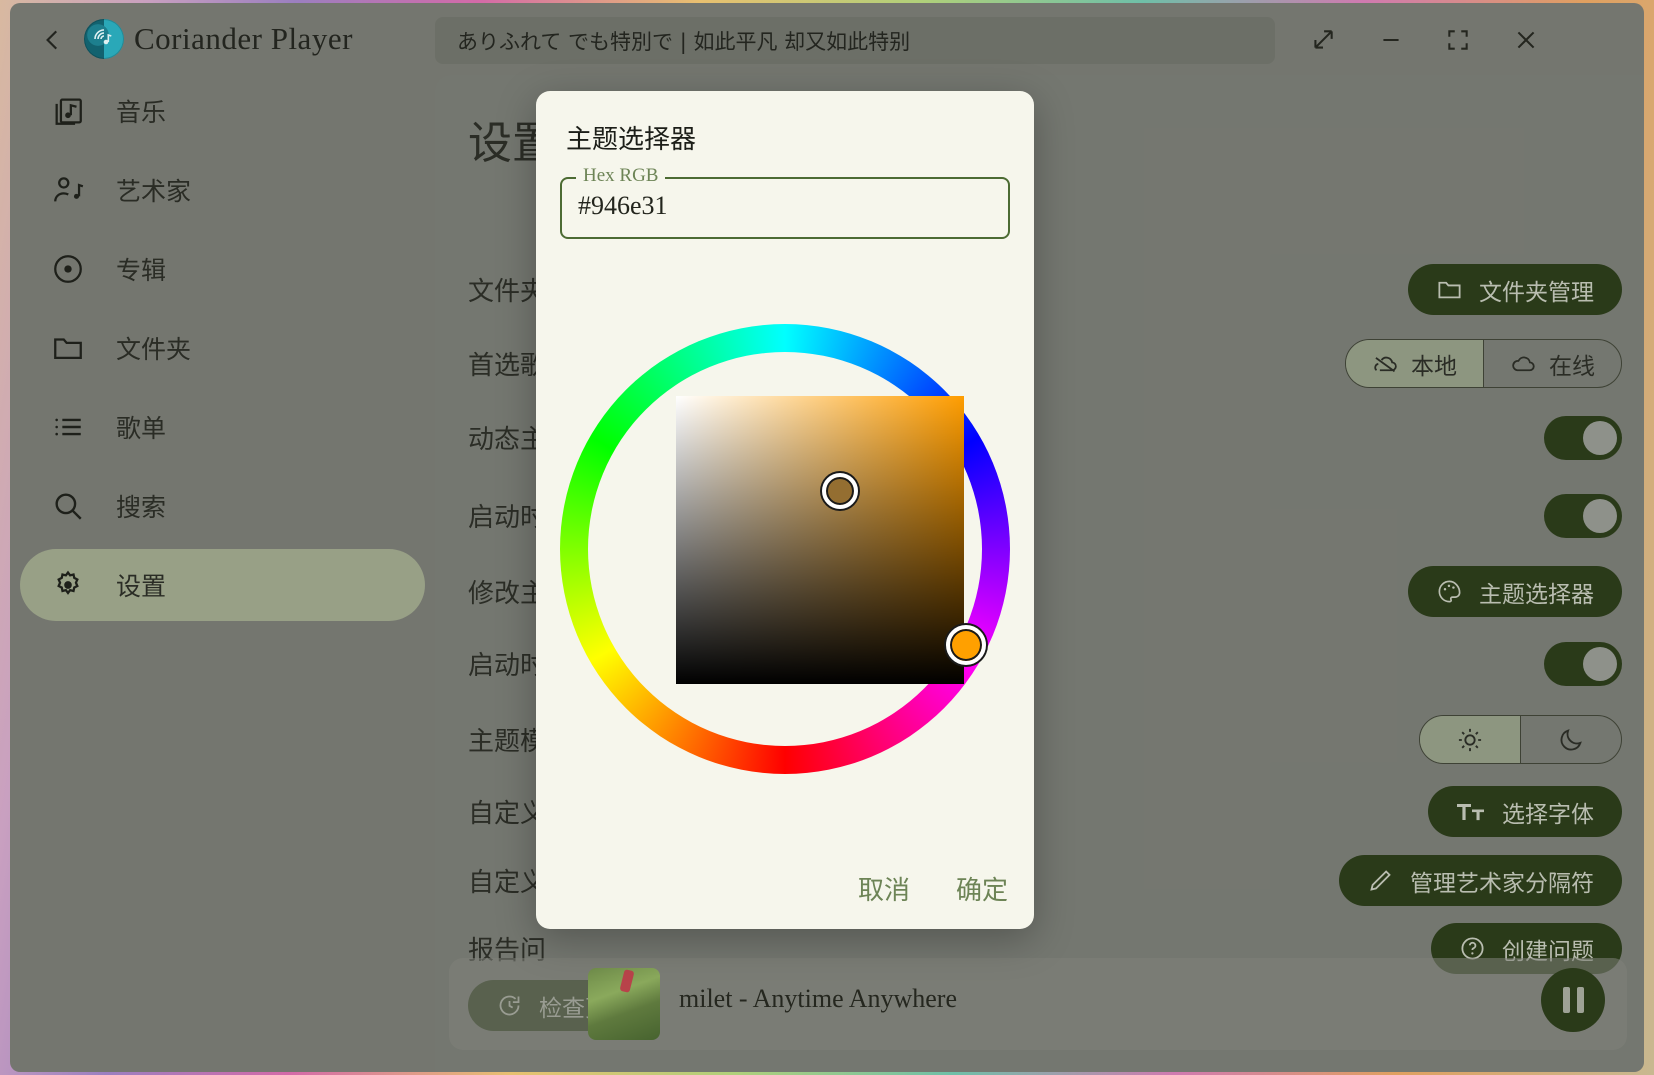 The image size is (1654, 1075). I want to click on segment-online: 在线, so click(1552, 363).